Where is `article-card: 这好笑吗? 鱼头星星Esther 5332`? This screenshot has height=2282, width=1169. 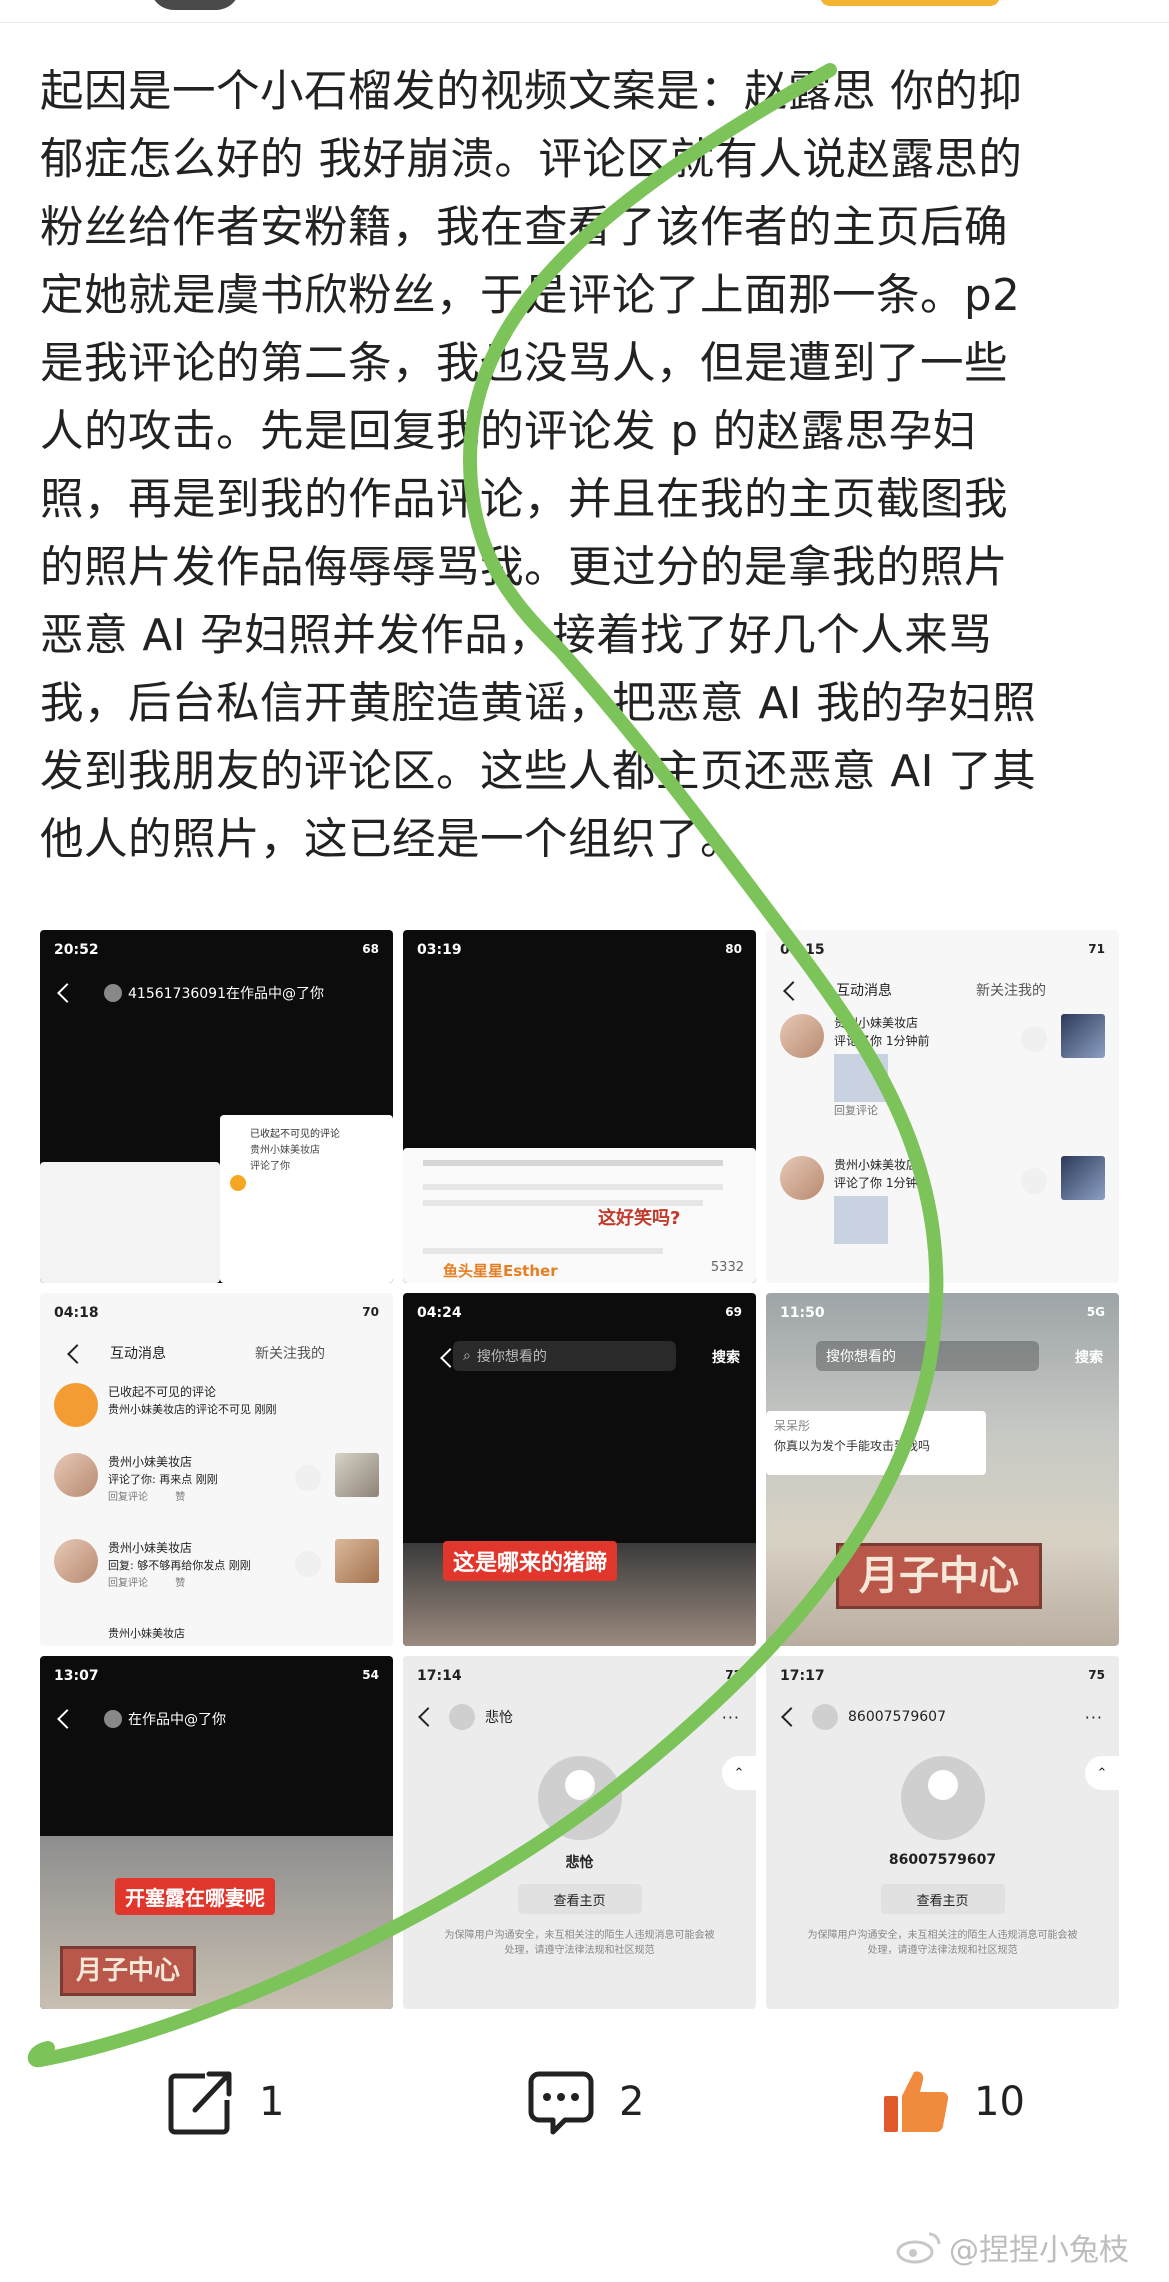 article-card: 这好笑吗? 鱼头星星Esther 5332 is located at coordinates (579, 1215).